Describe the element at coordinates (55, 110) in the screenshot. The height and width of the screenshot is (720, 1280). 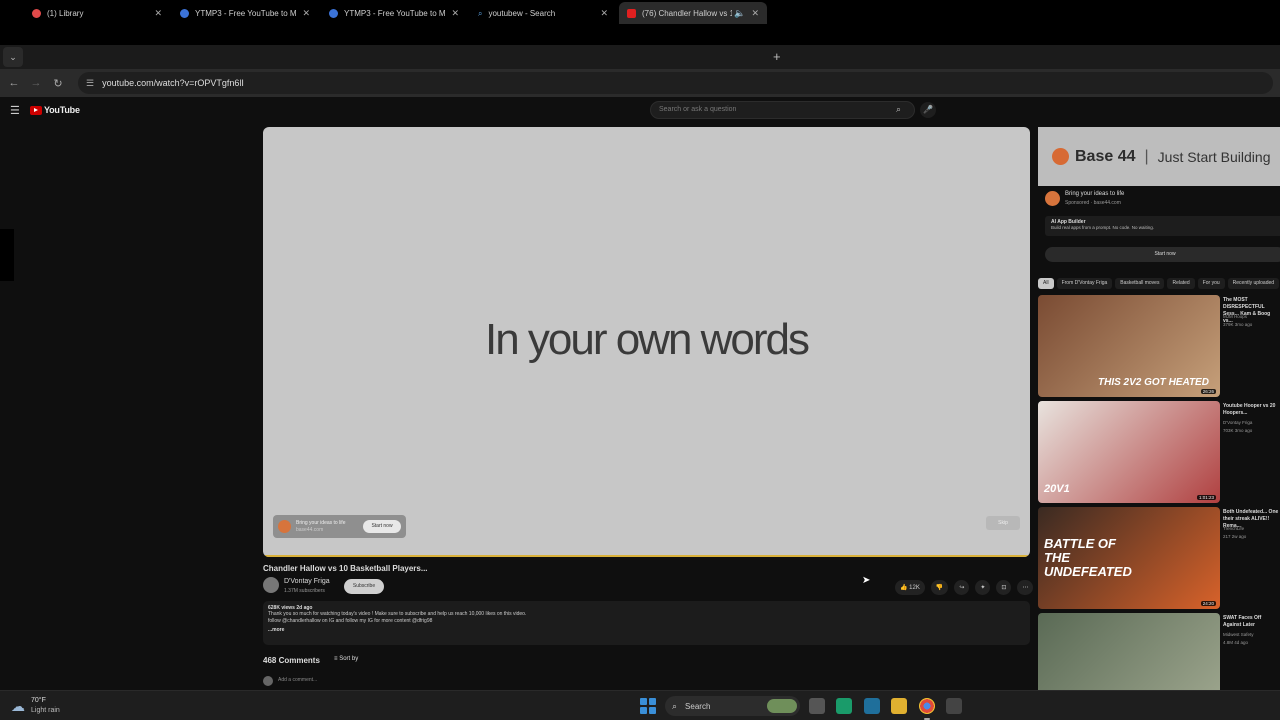
I see `youtube-logo: YouTube` at that location.